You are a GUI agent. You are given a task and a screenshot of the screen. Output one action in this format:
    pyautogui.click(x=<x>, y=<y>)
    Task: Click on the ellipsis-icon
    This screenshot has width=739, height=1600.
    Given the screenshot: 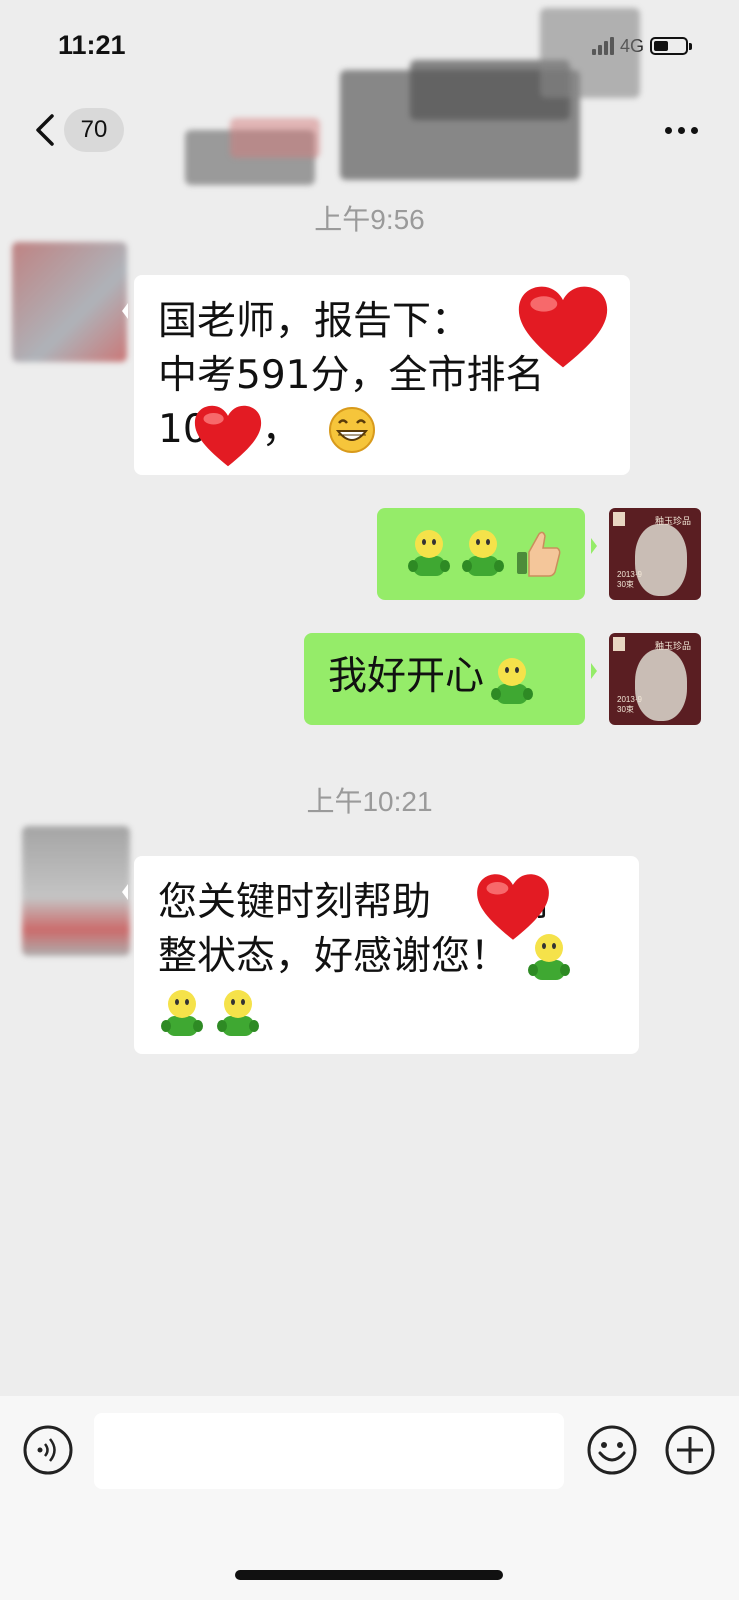 What is the action you would take?
    pyautogui.click(x=685, y=130)
    